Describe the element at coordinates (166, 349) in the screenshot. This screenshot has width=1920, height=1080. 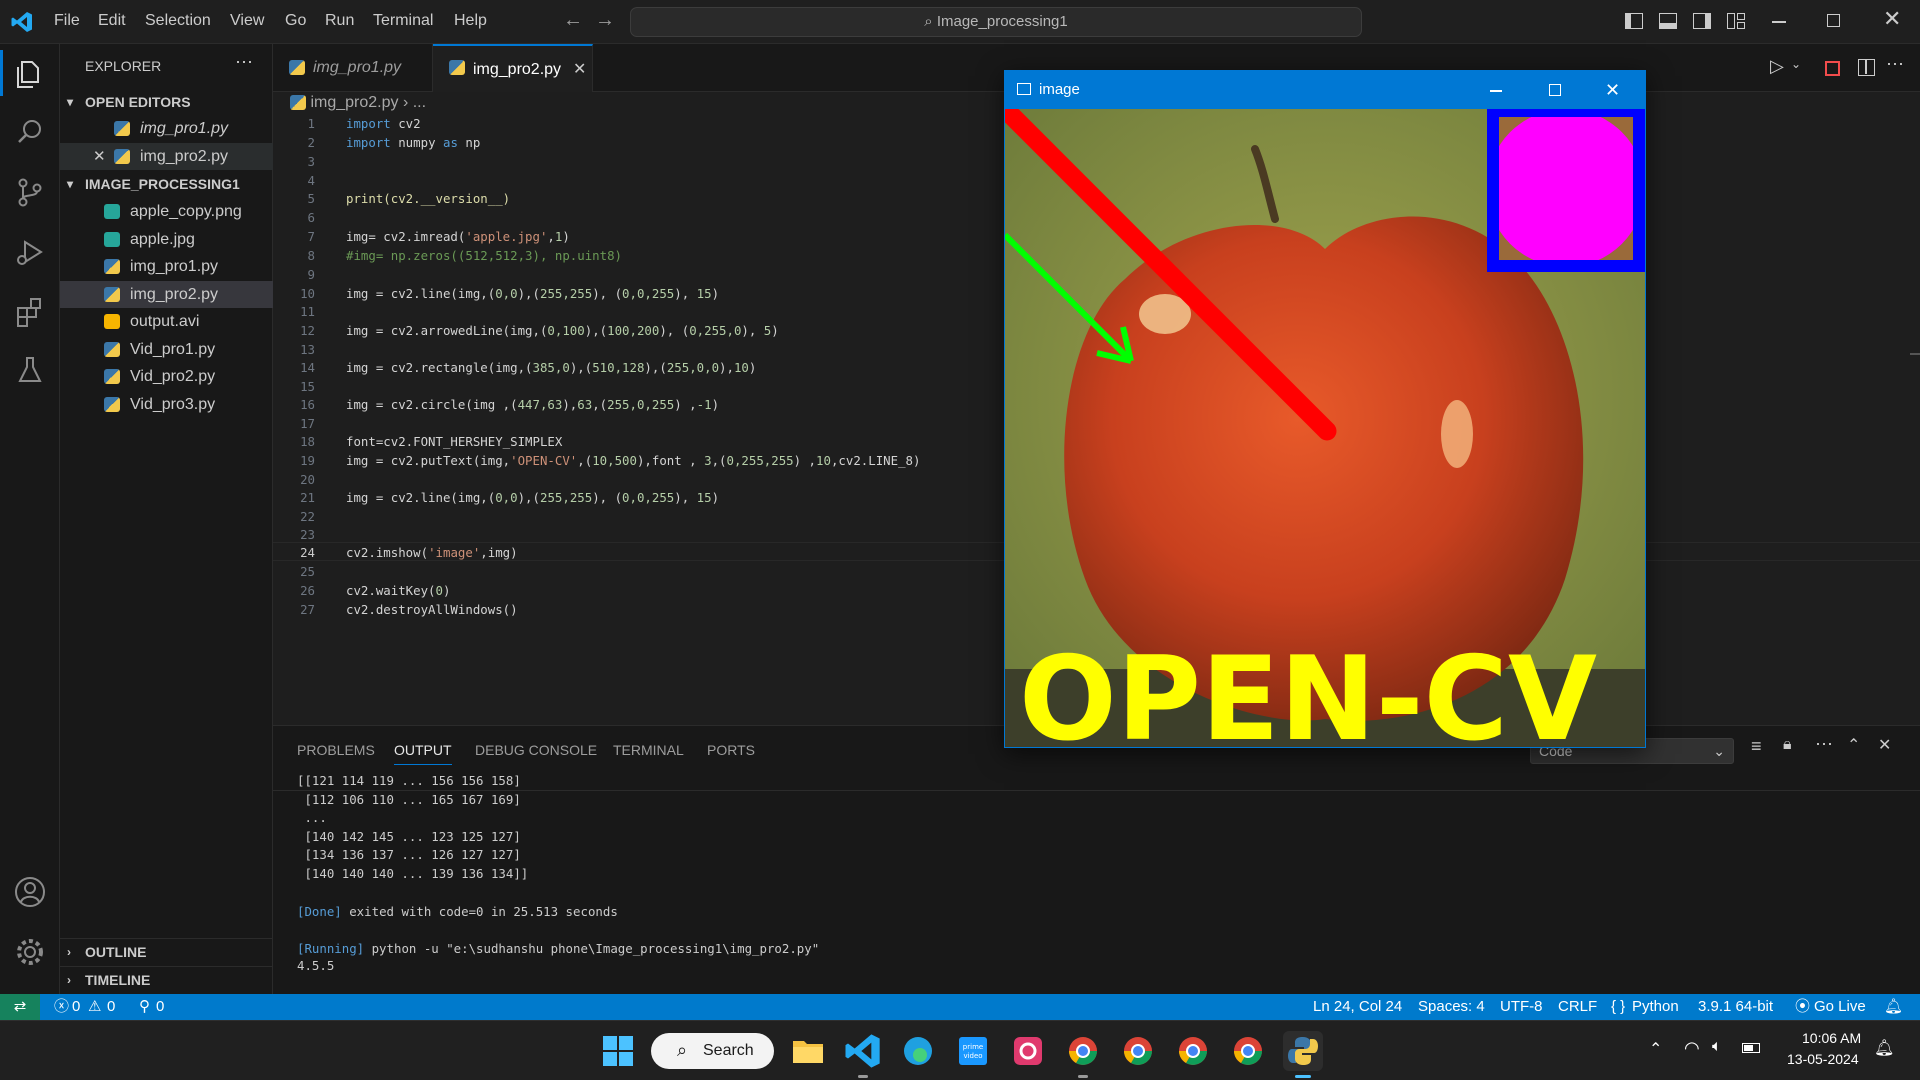
I see `file-item: Vid_pro1.py` at that location.